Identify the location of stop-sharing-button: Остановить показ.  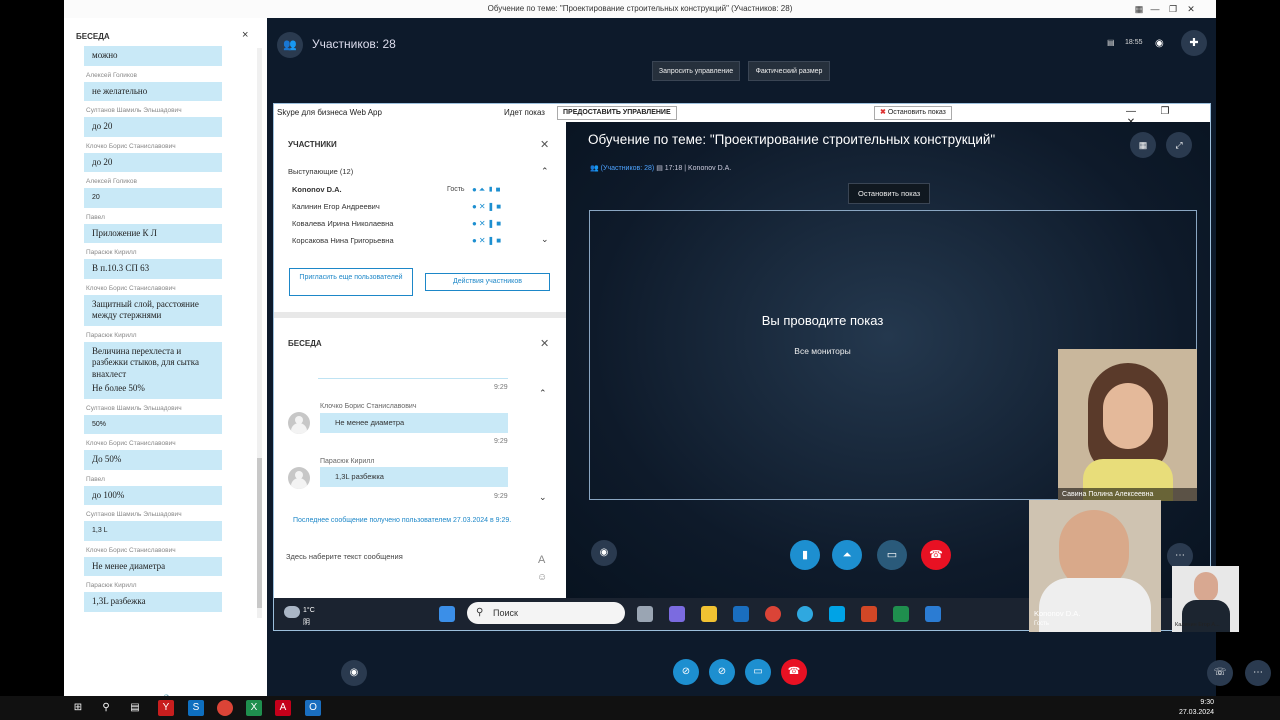
(889, 193).